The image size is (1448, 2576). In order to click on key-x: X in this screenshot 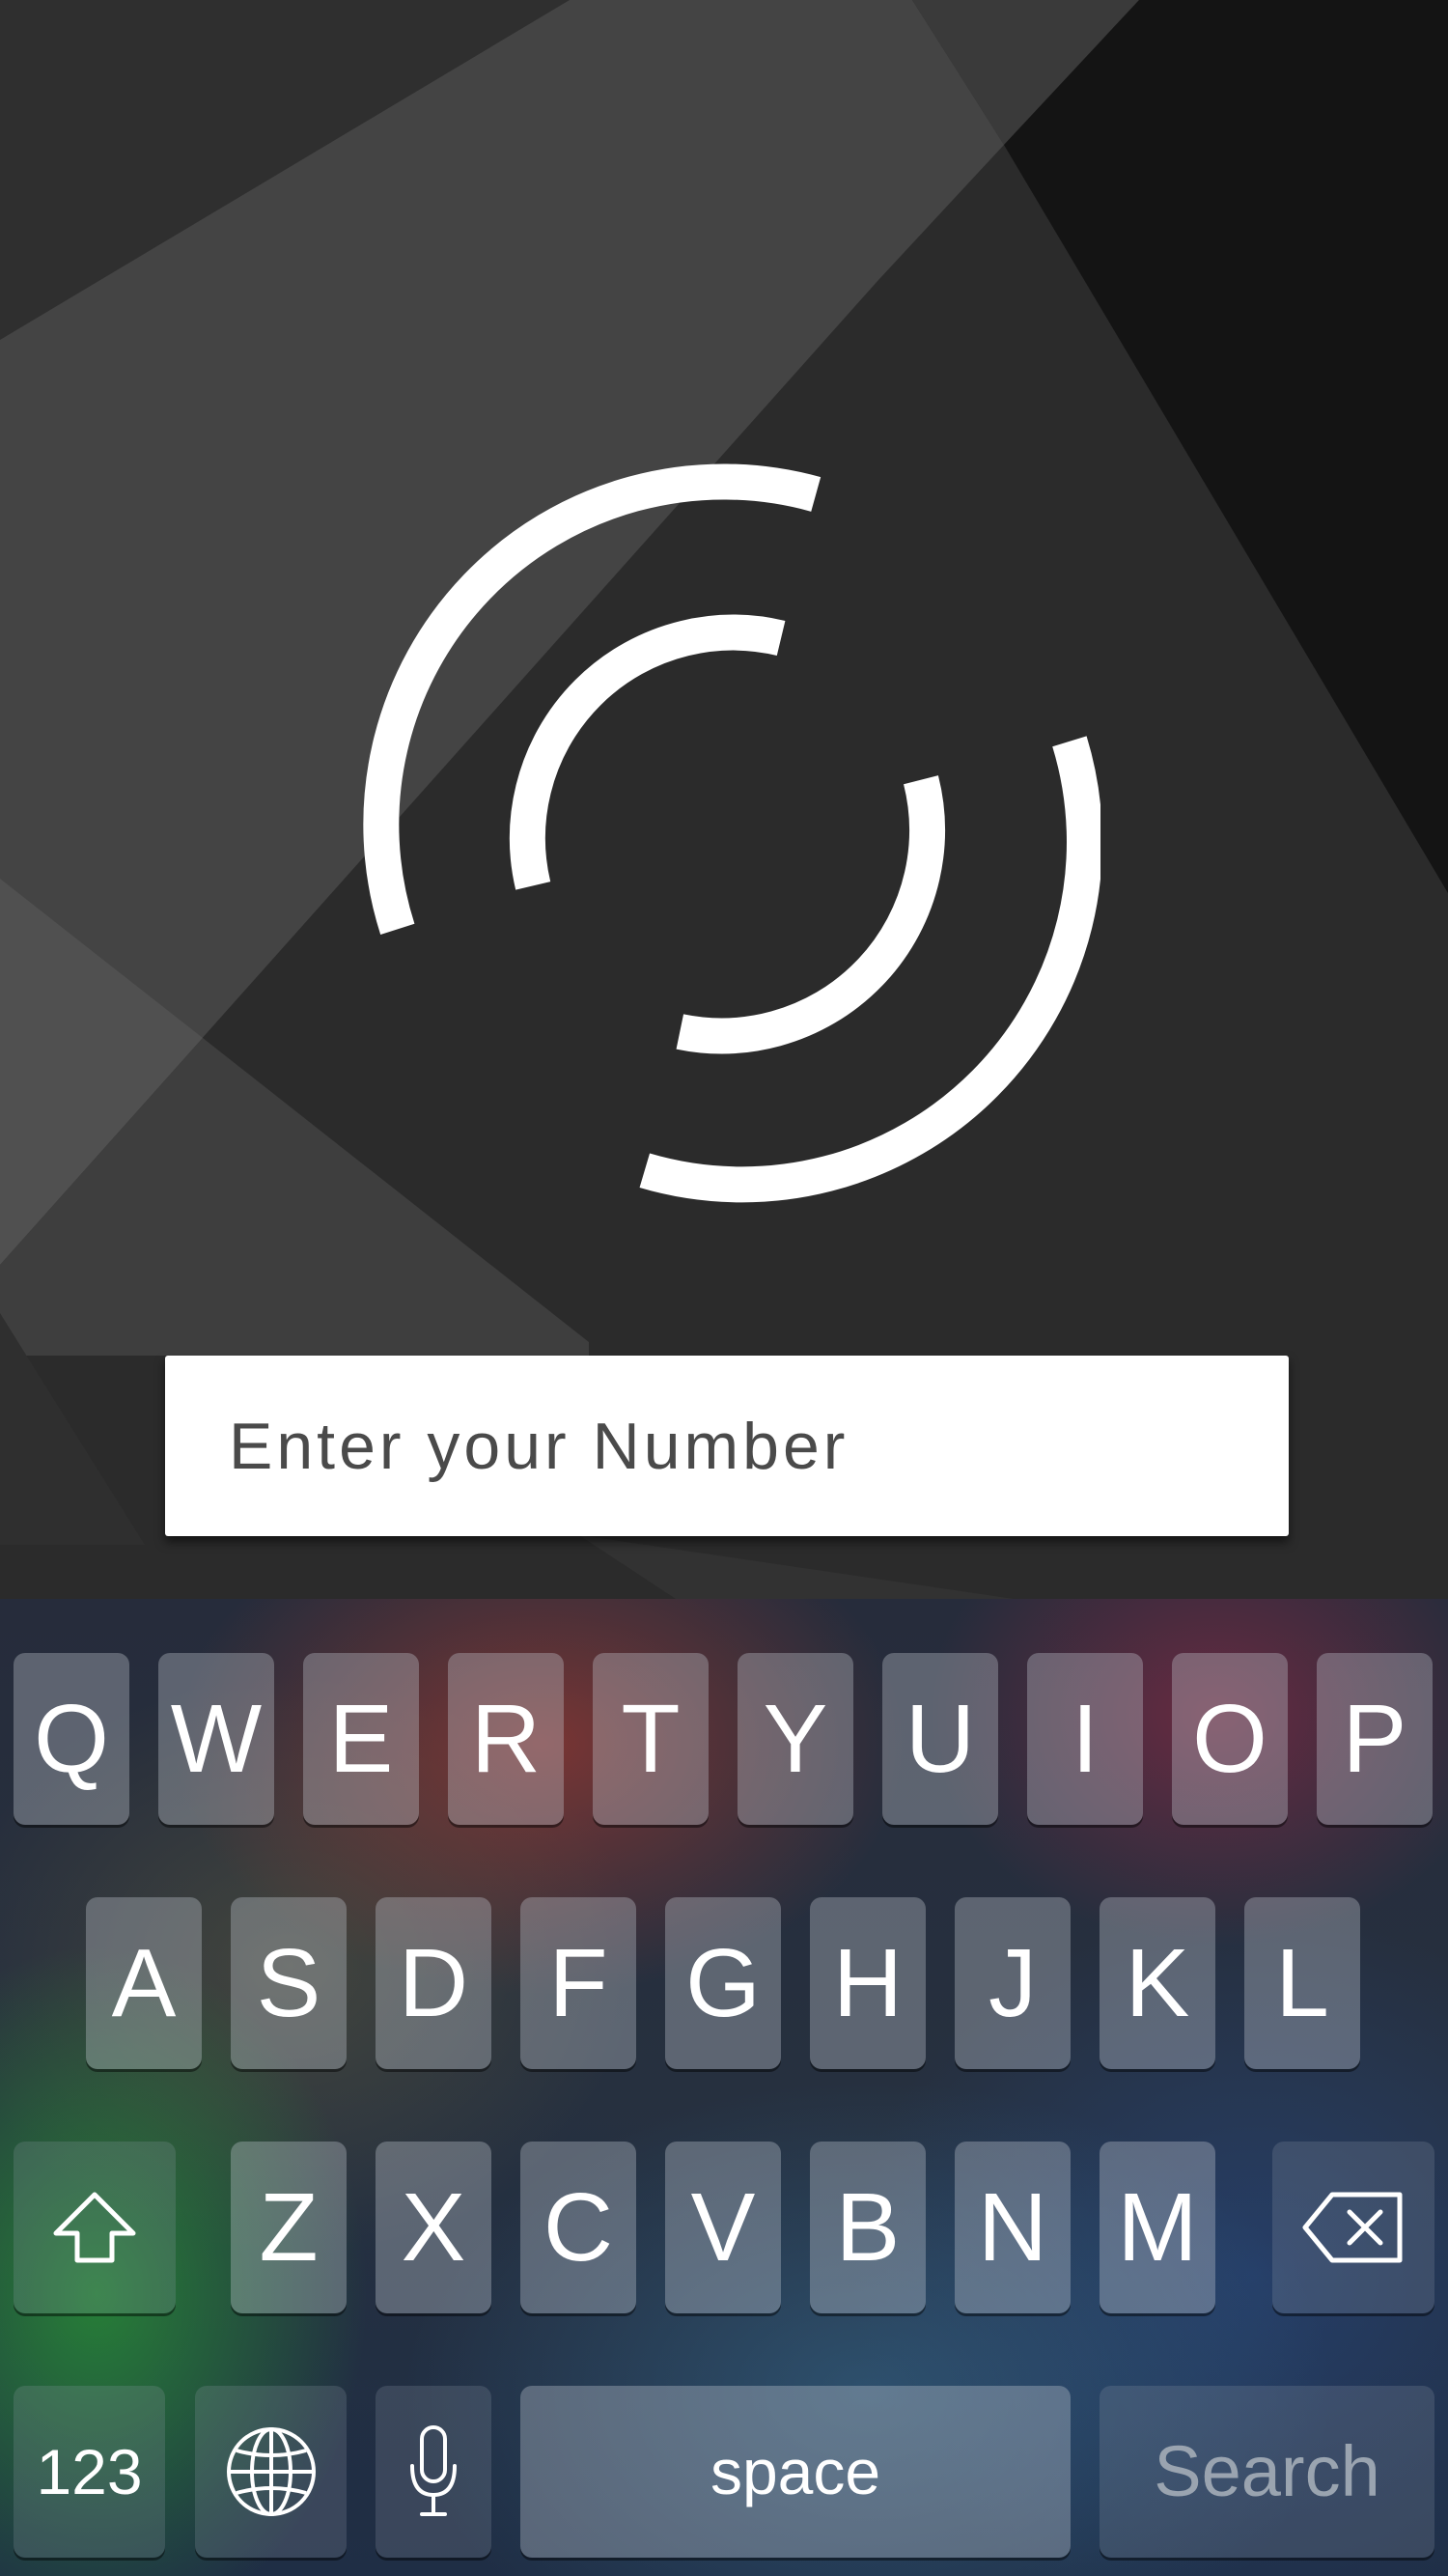, I will do `click(434, 2227)`.